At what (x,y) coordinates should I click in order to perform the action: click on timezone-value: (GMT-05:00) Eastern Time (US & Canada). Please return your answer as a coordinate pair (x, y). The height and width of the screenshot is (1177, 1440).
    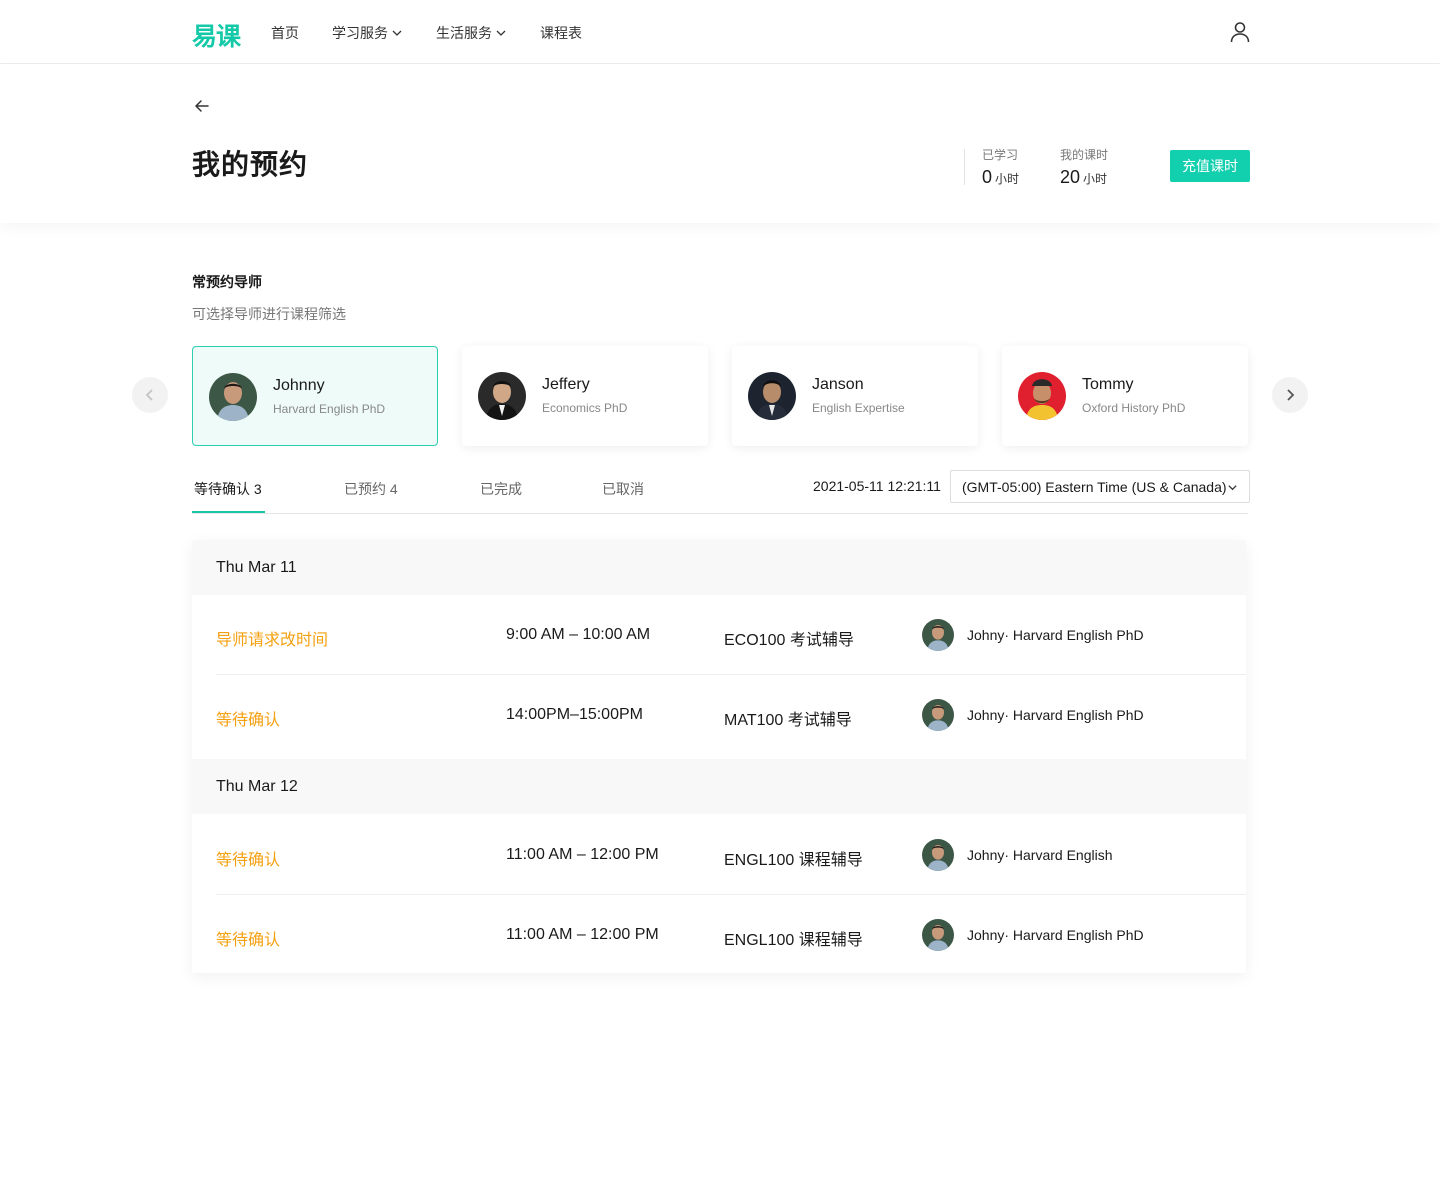
    Looking at the image, I should click on (1094, 486).